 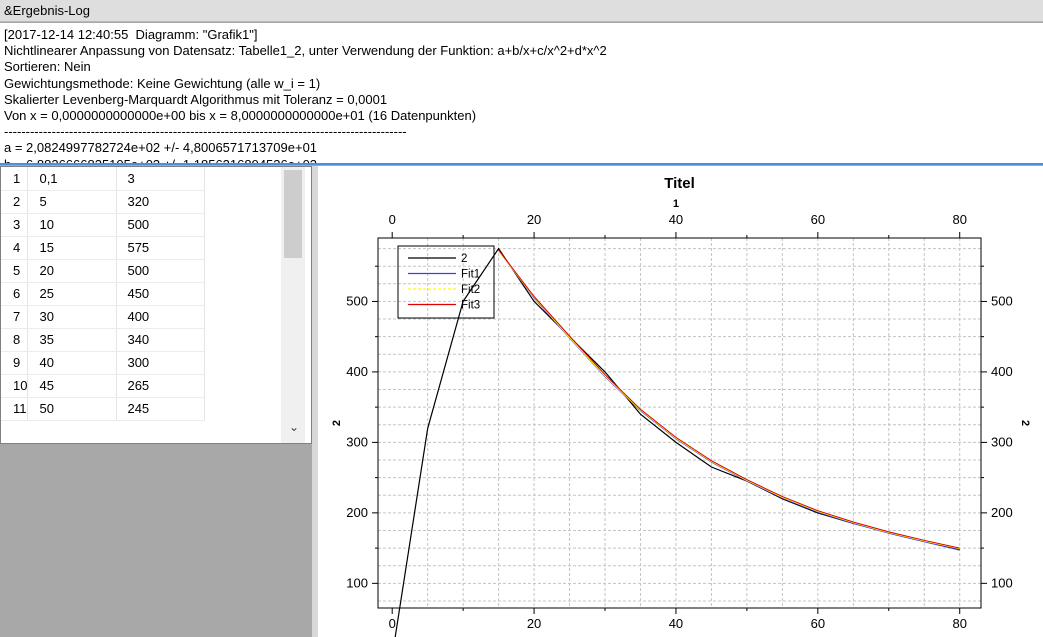 I want to click on table-cell: 30, so click(x=72, y=317).